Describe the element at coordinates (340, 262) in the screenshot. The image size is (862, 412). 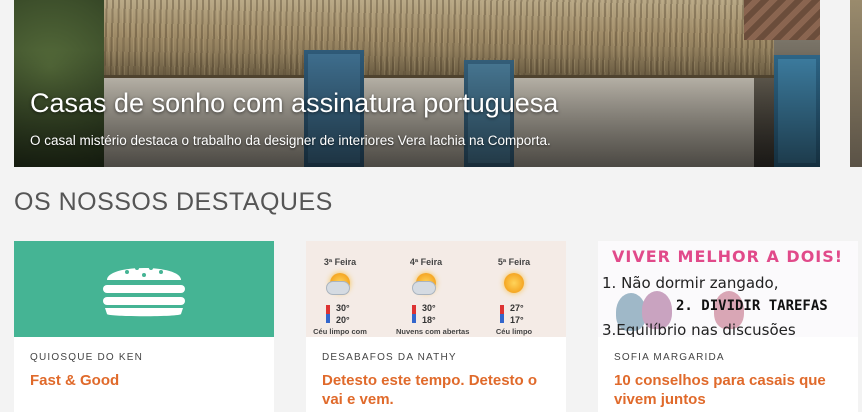
I see `forecast-day-name: 3ª Feira` at that location.